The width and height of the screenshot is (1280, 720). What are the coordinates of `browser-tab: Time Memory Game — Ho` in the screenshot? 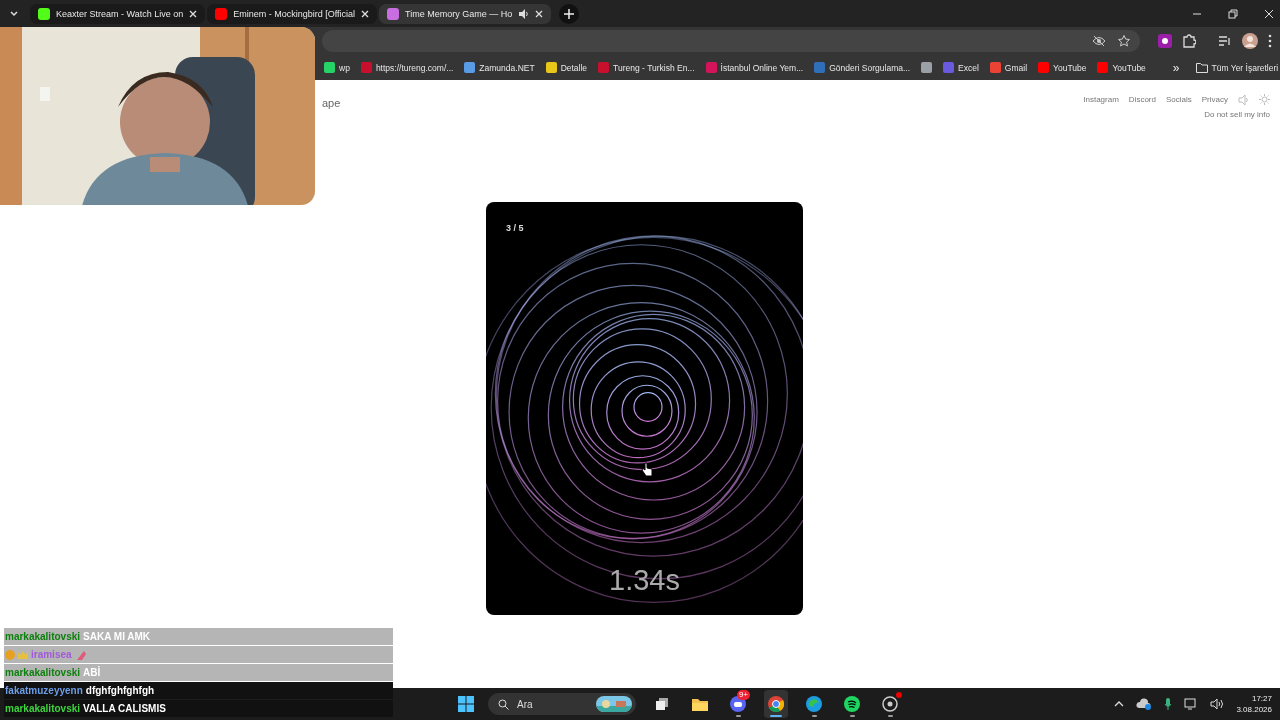 It's located at (465, 14).